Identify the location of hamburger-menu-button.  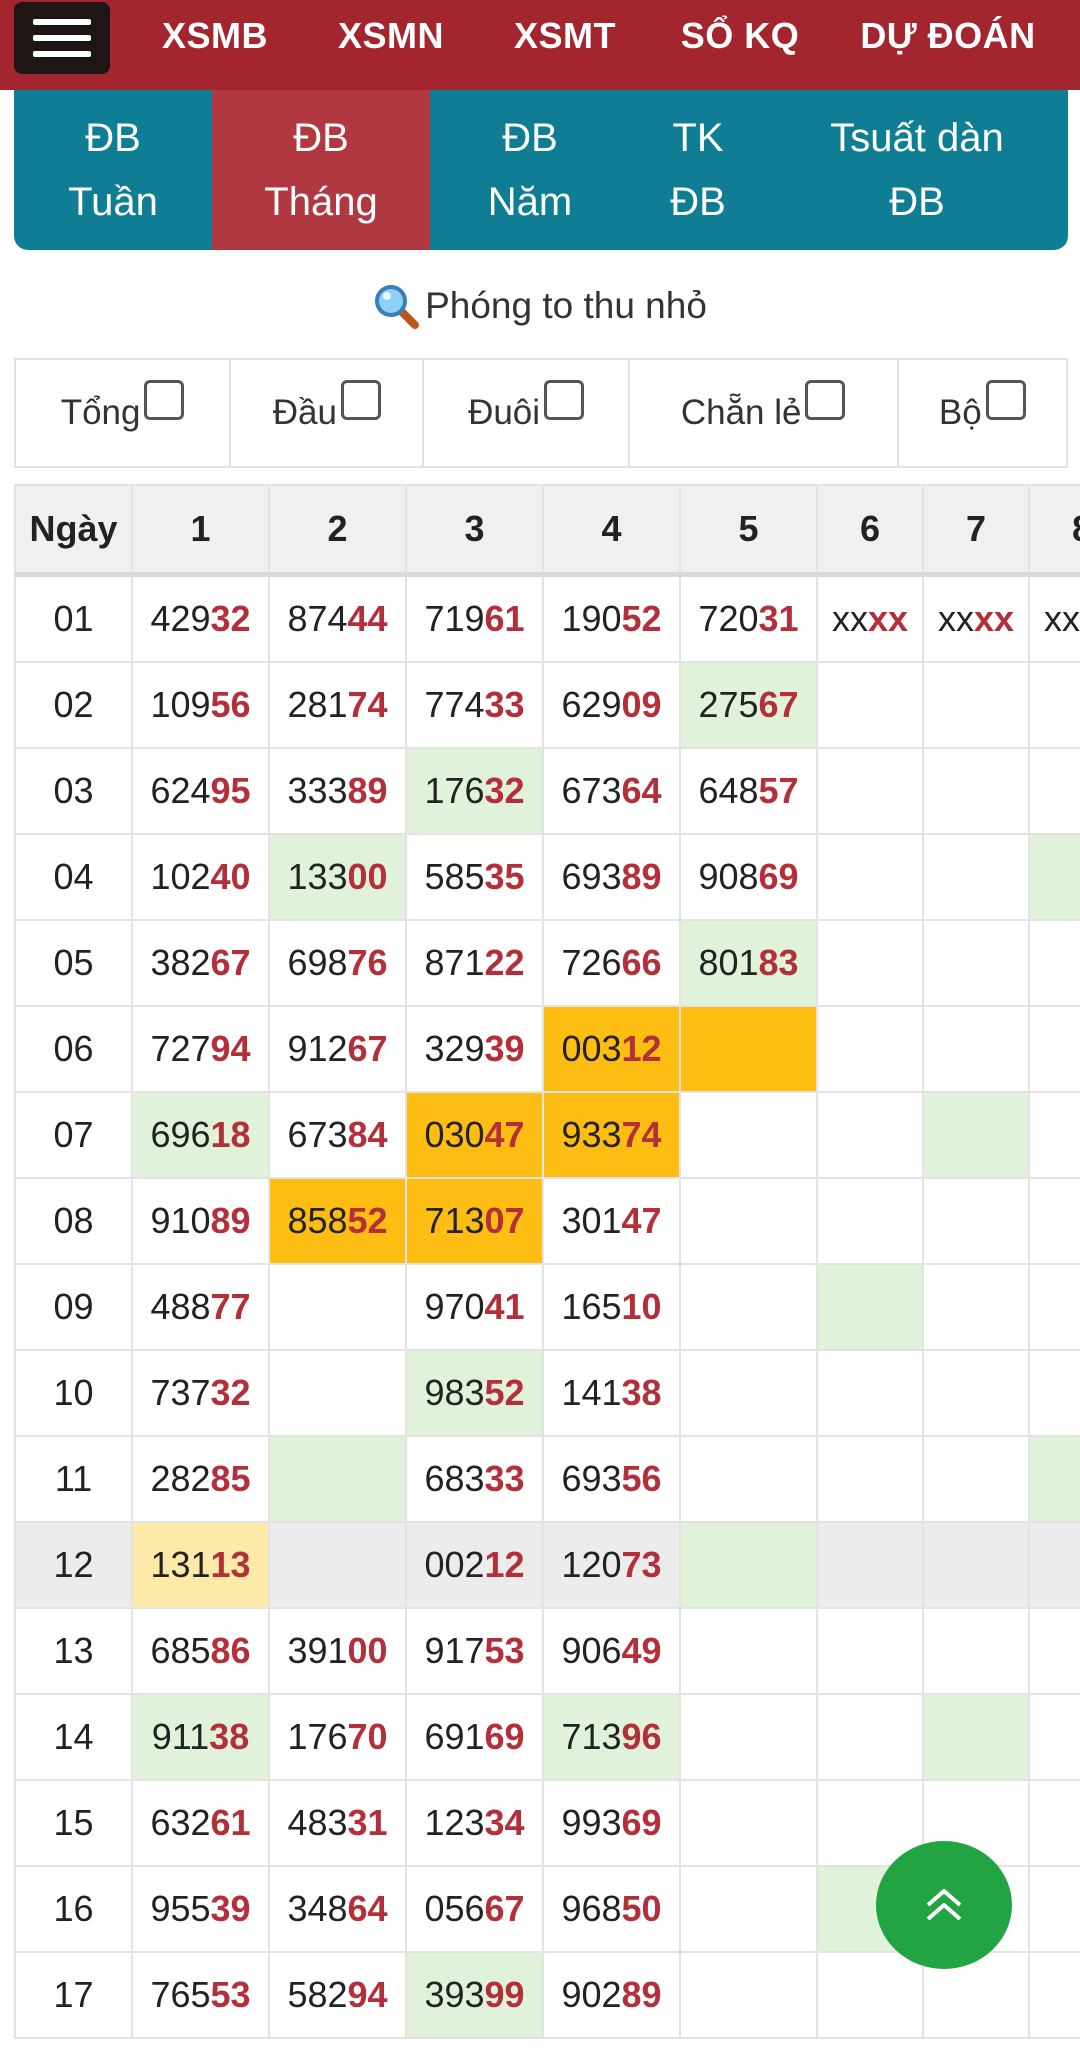
(62, 38).